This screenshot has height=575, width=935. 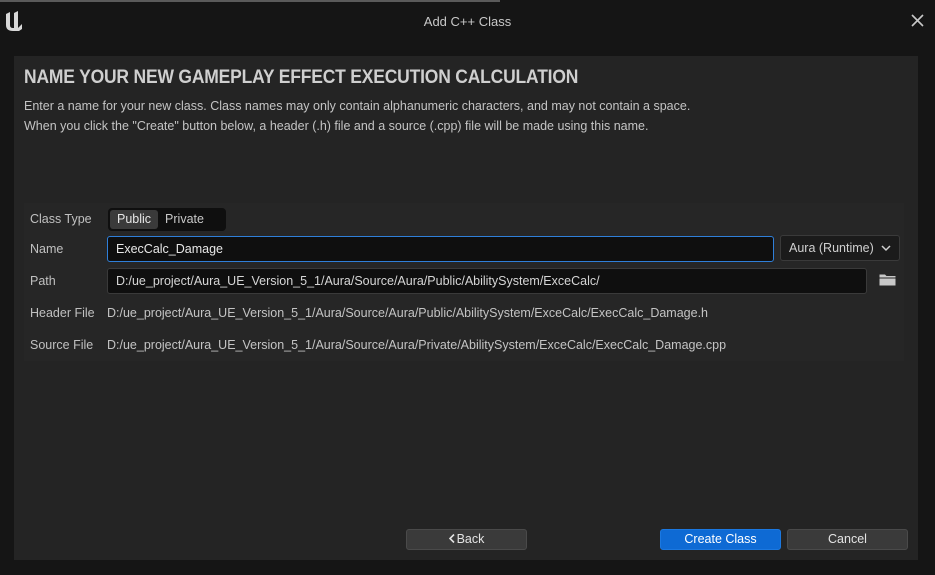 I want to click on class-type-private-button: Private, so click(x=184, y=219).